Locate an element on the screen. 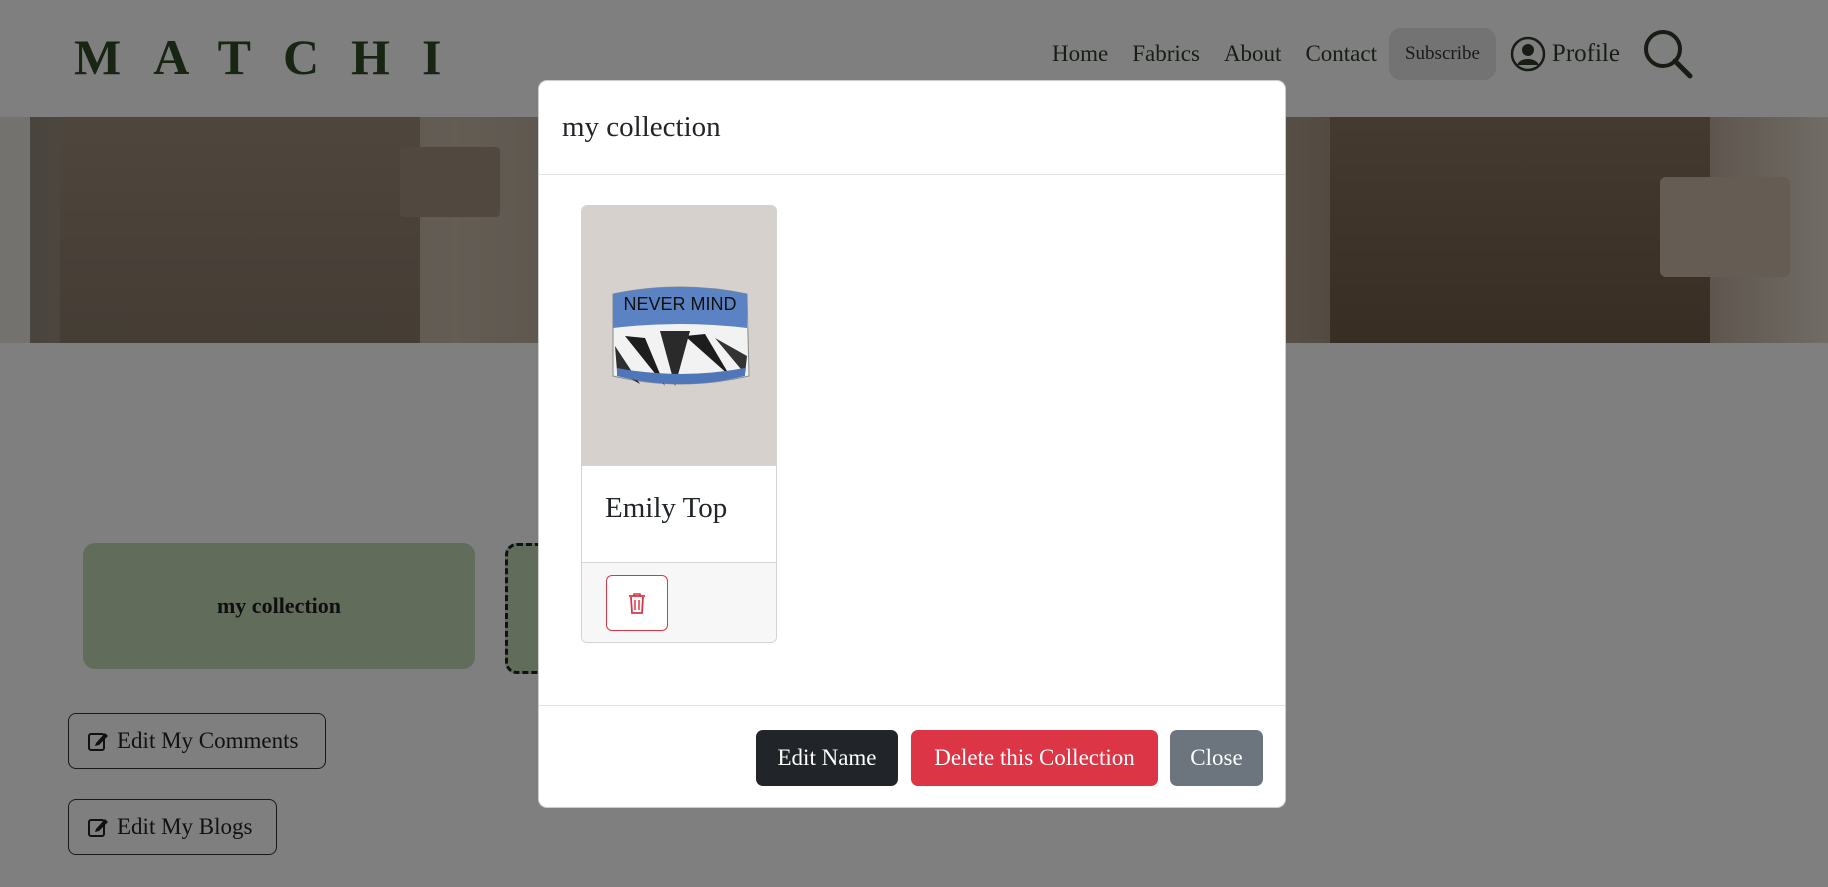  collection-item-card: NEVER MIND Emily Top is located at coordinates (679, 424).